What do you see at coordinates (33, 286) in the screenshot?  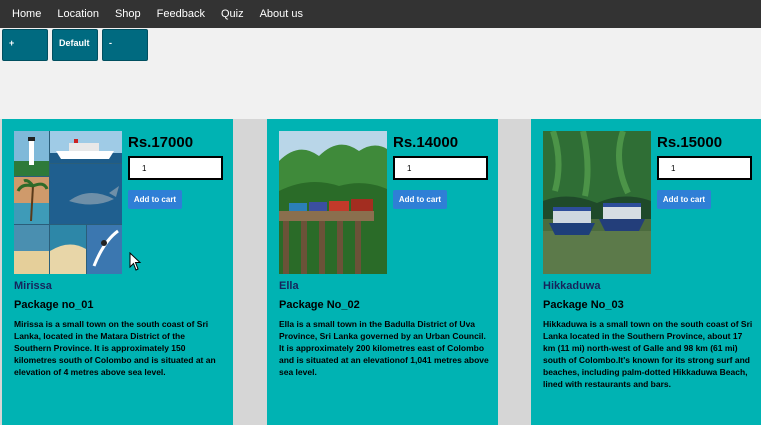 I see `place-name: Mirissa` at bounding box center [33, 286].